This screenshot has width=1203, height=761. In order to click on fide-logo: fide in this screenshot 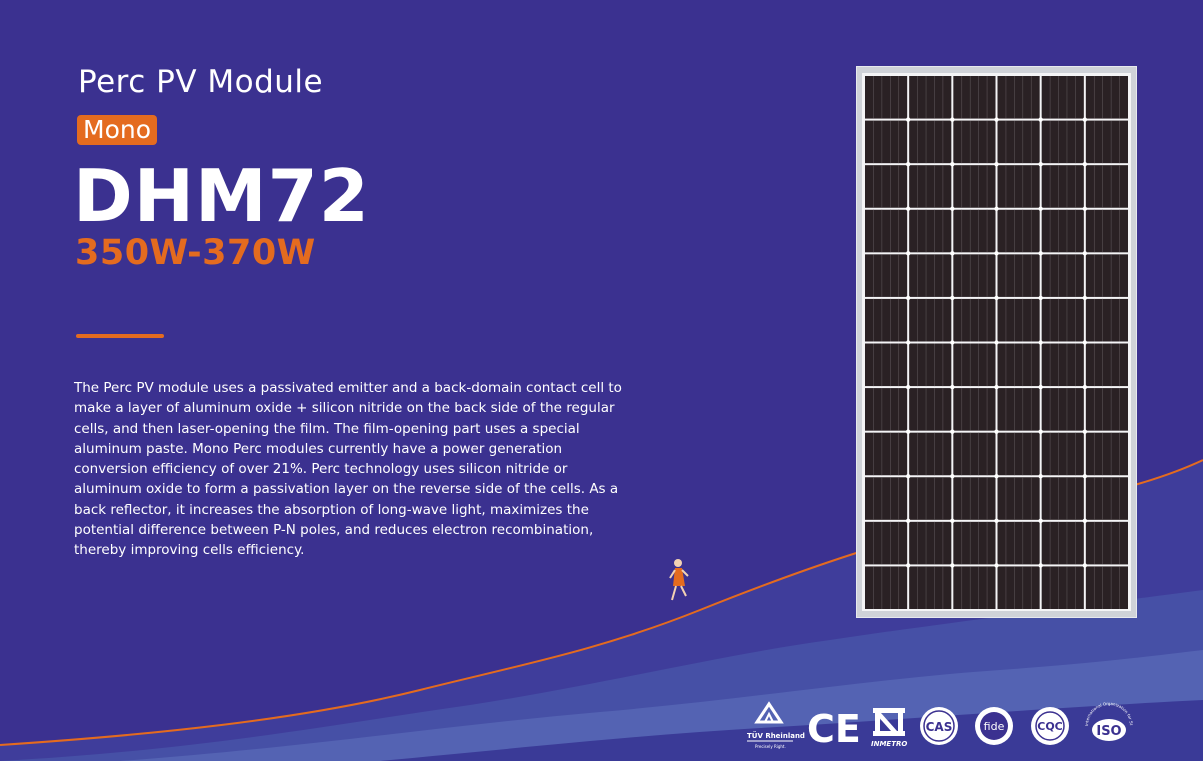, I will do `click(994, 726)`.